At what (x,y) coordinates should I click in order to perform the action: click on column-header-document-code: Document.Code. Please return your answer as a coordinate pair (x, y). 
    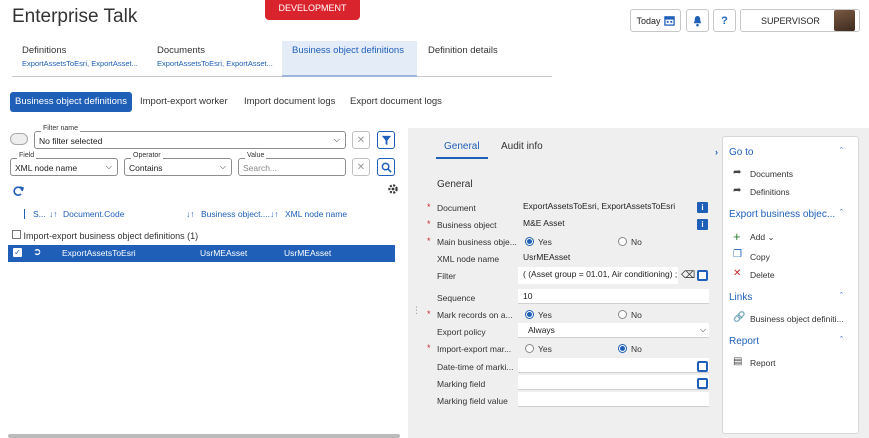
    Looking at the image, I should click on (93, 214).